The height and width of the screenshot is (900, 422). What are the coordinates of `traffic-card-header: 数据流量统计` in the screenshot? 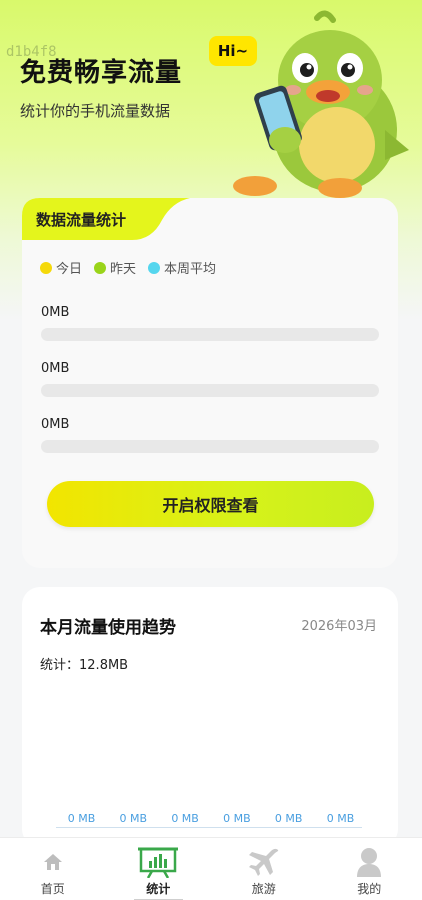 It's located at (106, 219).